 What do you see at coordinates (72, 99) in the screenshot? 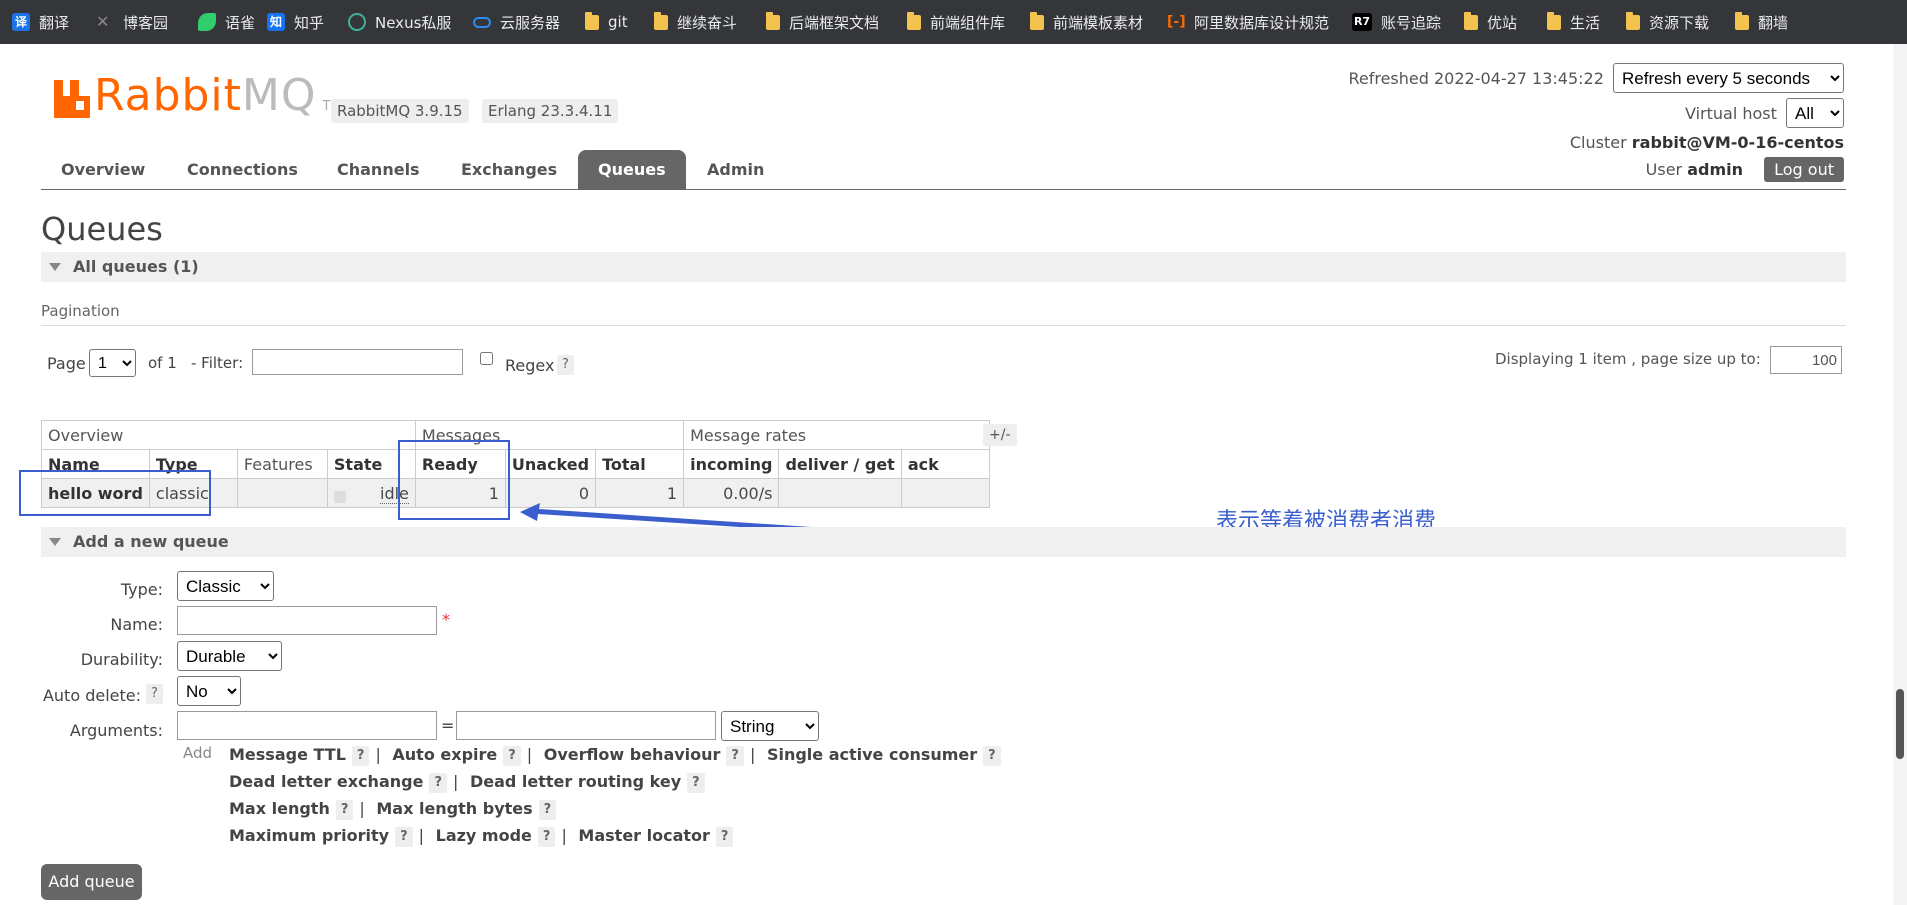
I see `rabbit-logo-icon` at bounding box center [72, 99].